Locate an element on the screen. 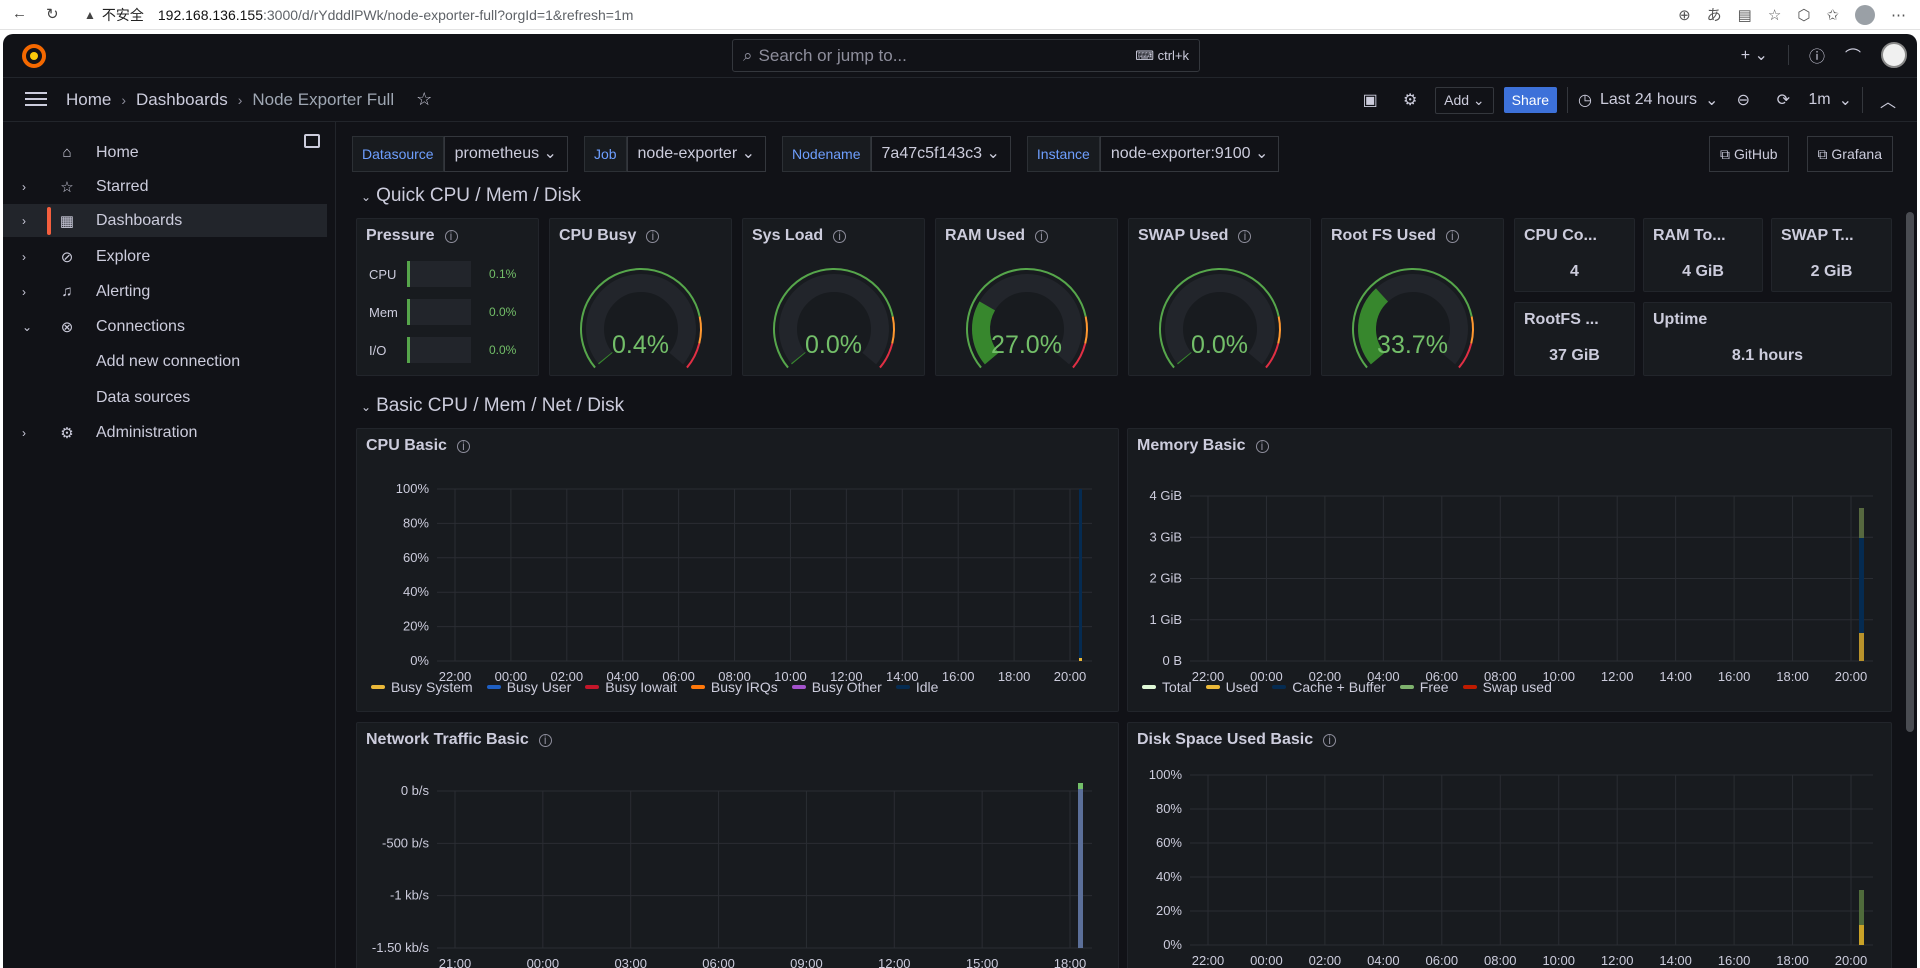 This screenshot has height=968, width=1920. y-tick-label: -1.50 kb/s is located at coordinates (401, 947).